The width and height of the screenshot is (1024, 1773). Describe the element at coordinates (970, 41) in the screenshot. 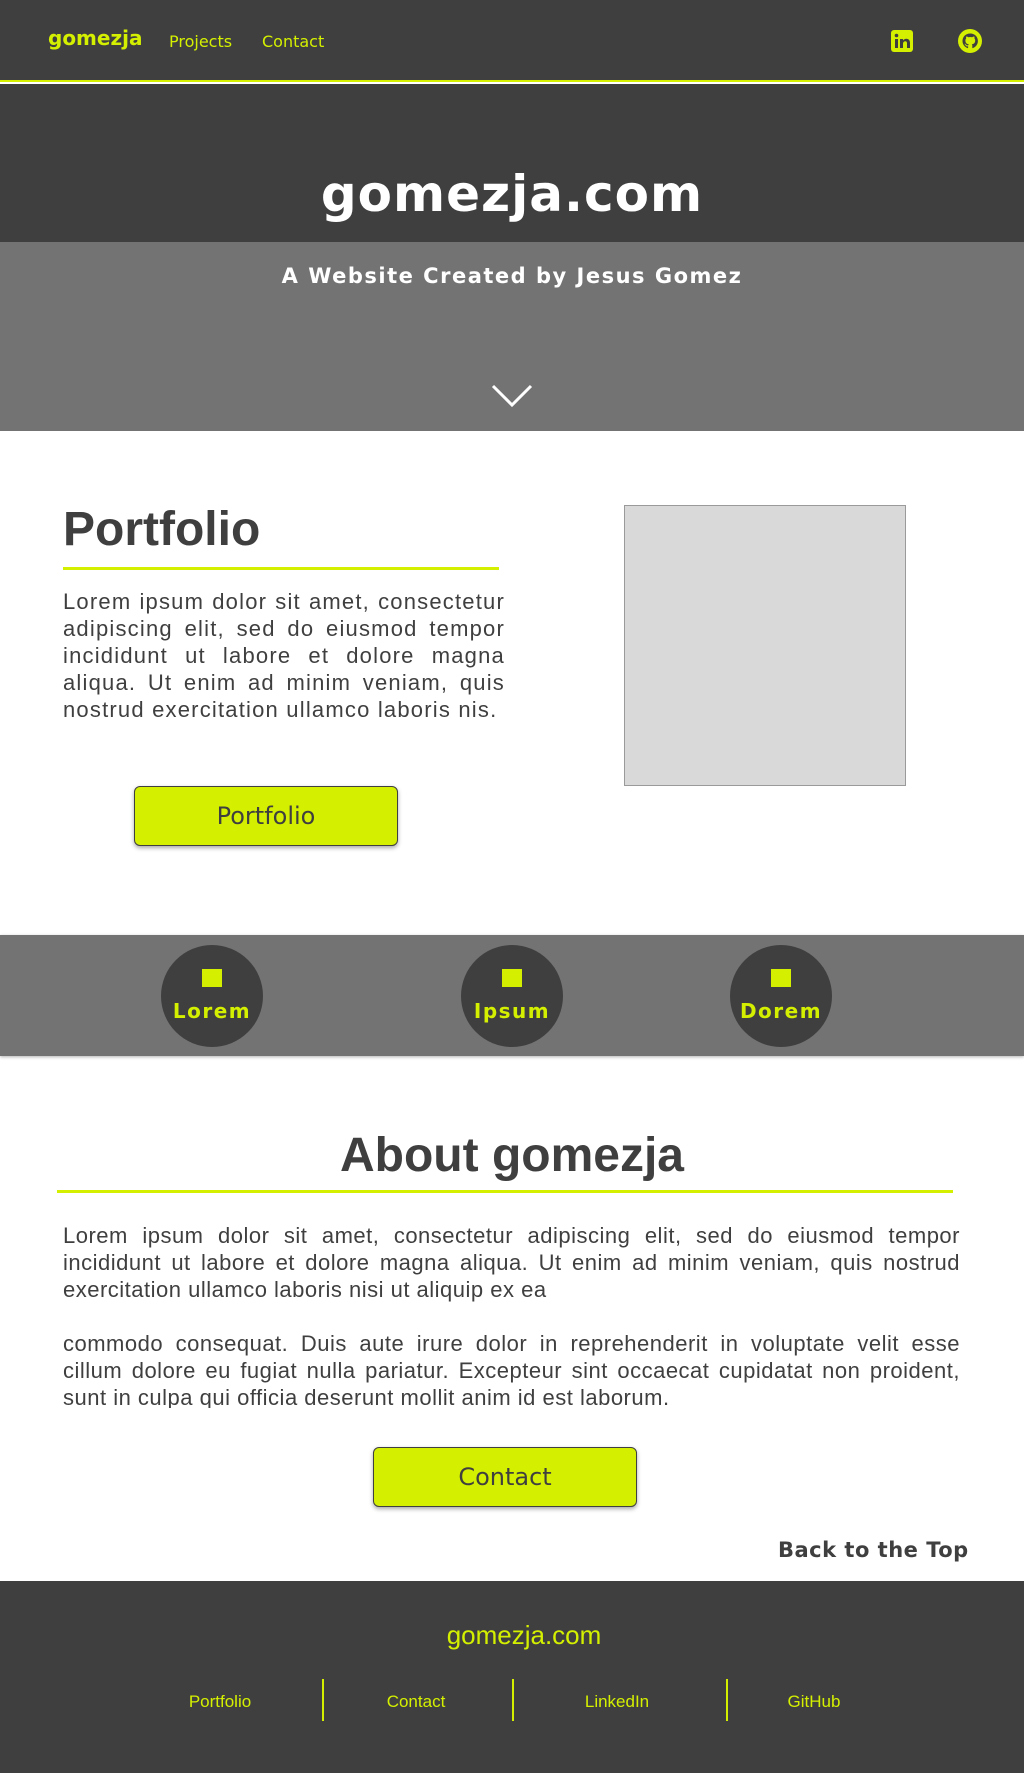

I see `github-icon` at that location.